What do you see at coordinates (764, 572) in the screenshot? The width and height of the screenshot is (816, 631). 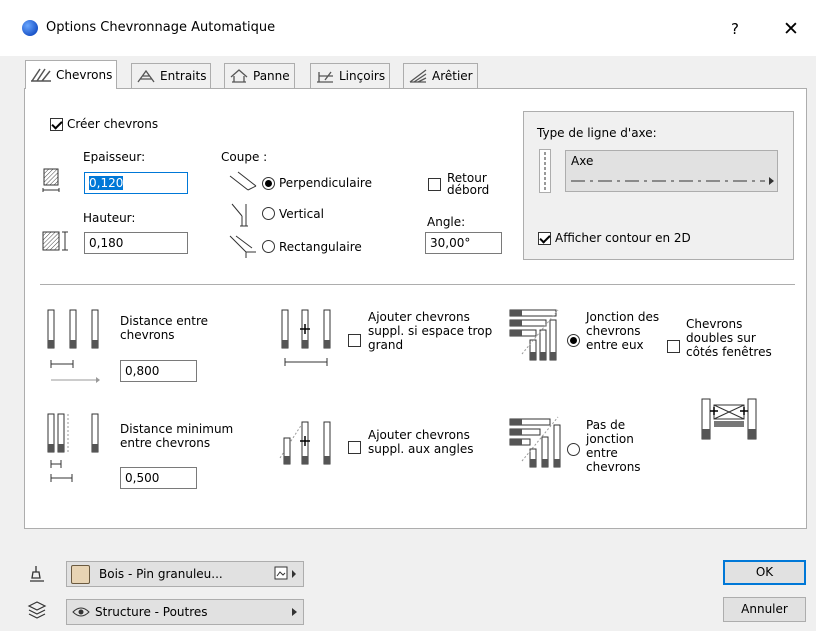 I see `ok-button: OK` at bounding box center [764, 572].